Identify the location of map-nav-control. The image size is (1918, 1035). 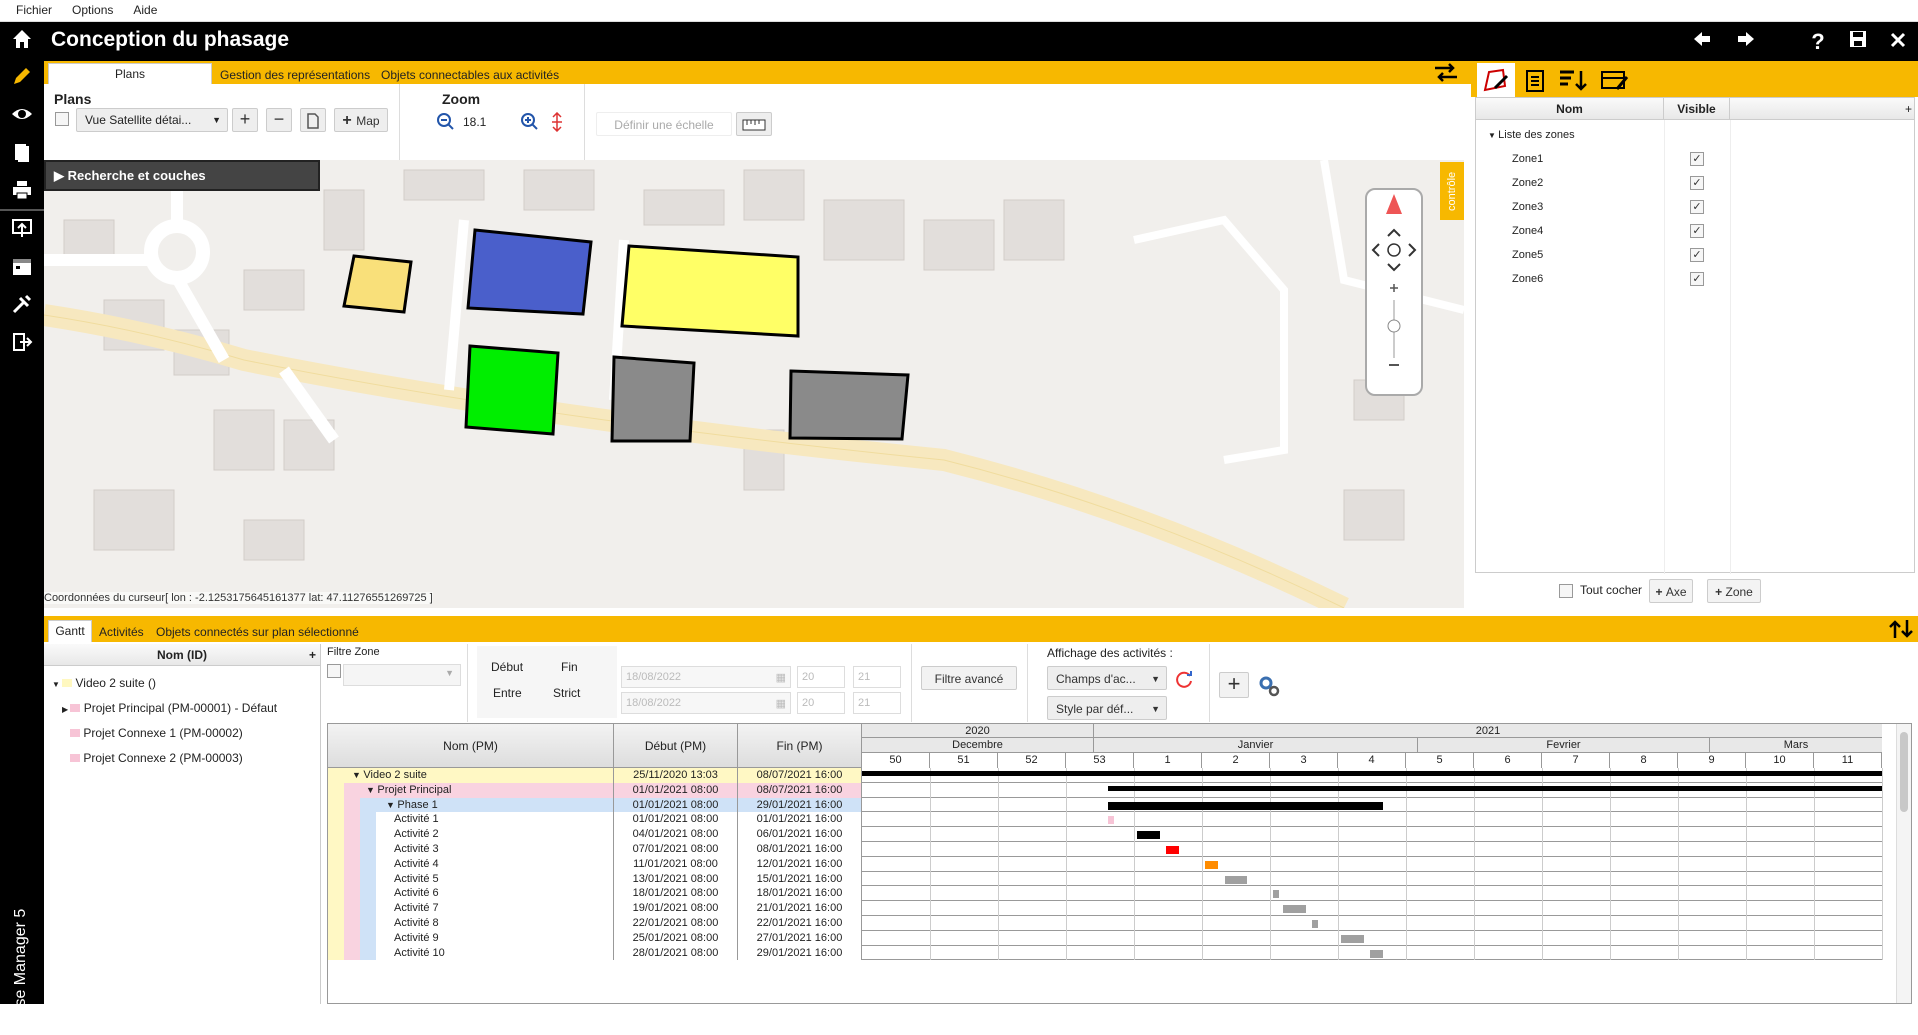
(1394, 292).